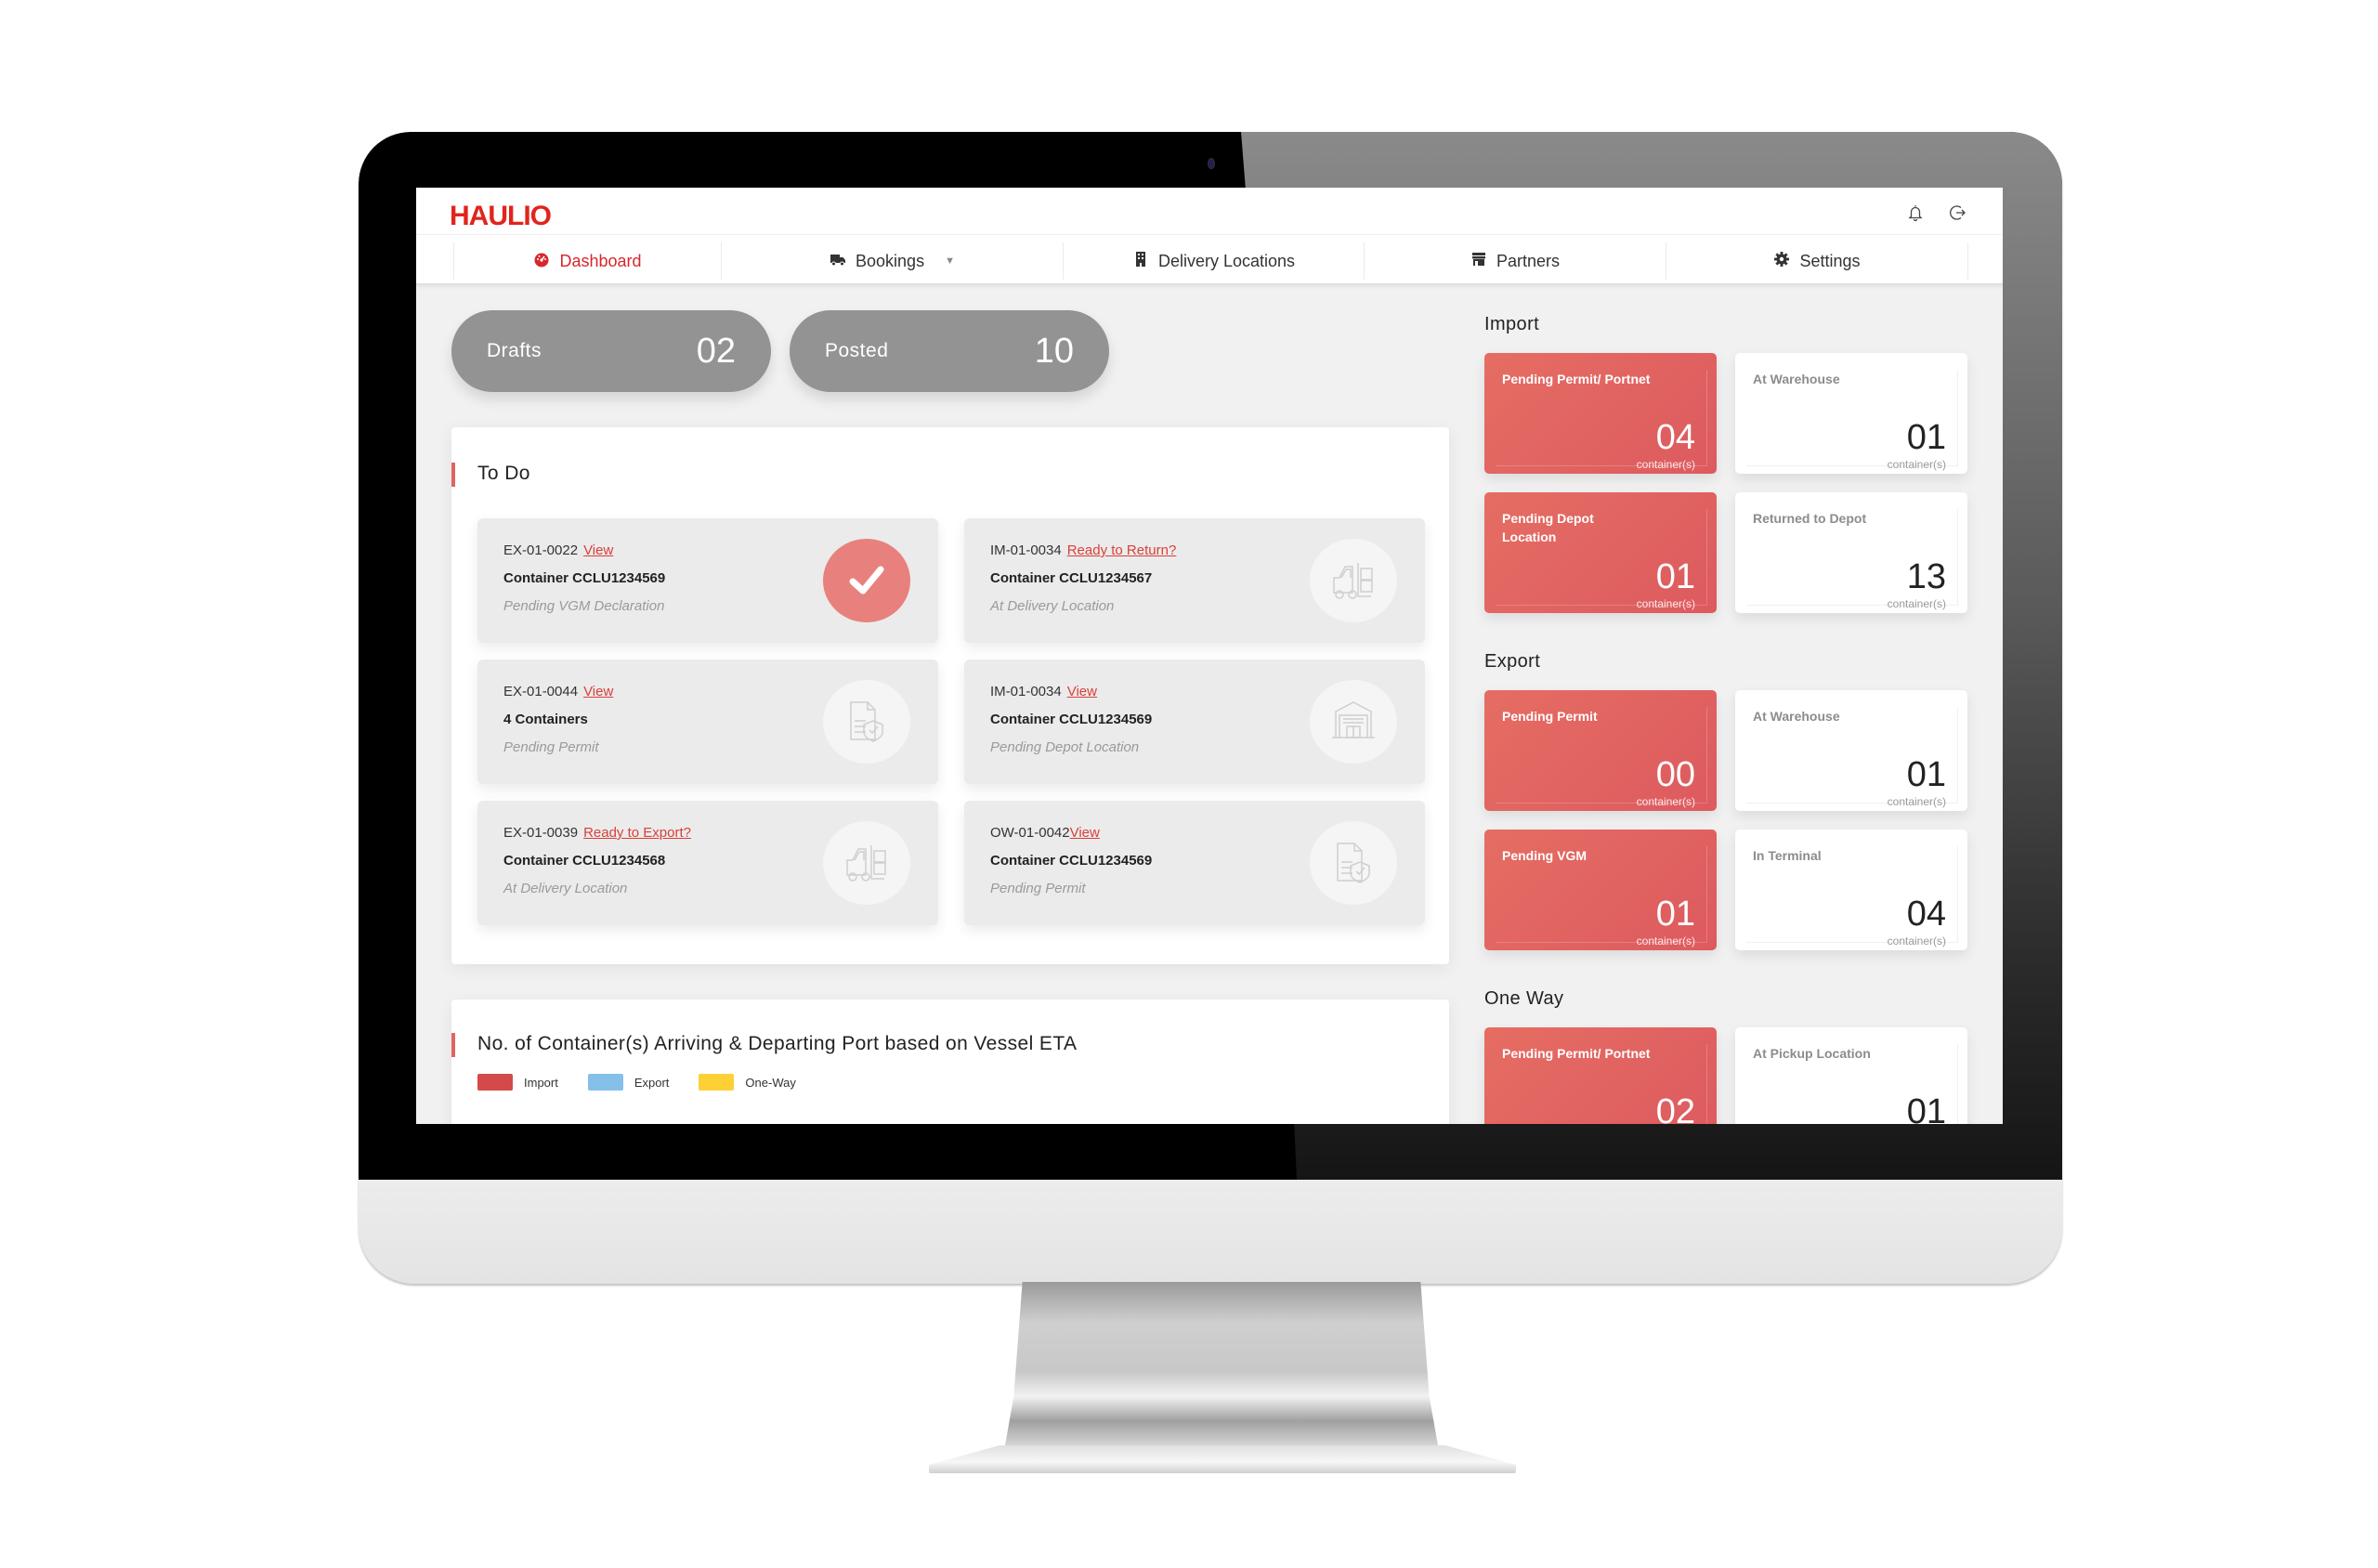 The height and width of the screenshot is (1568, 2378). I want to click on tile-label: At Pickup Location, so click(1812, 1053).